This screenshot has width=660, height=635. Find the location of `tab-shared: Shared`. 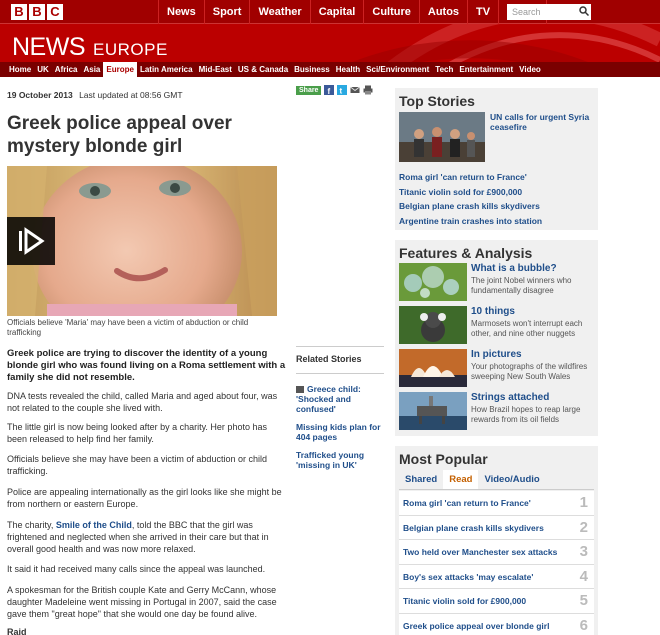

tab-shared: Shared is located at coordinates (421, 479).